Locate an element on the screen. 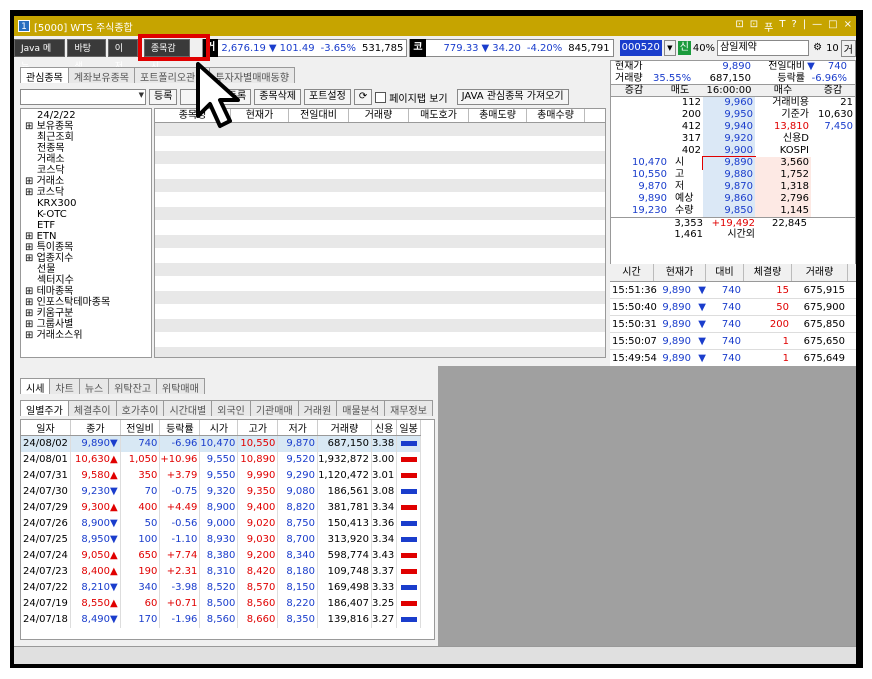  bid-row: 9,890 예상 9,860 2,796 is located at coordinates (733, 199).